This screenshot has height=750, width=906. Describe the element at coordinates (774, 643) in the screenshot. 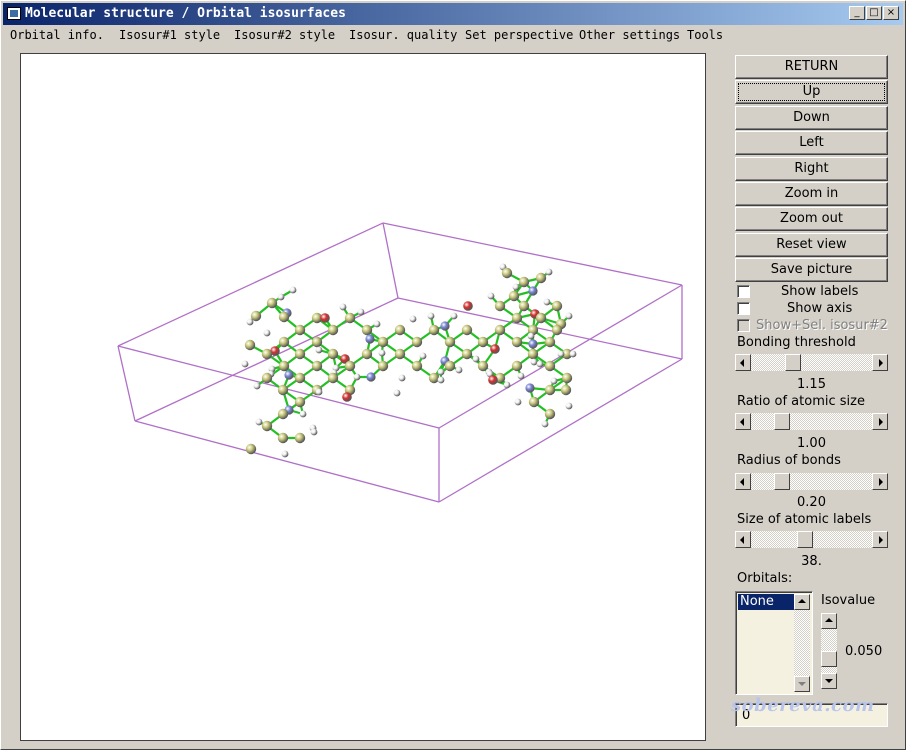

I see `orbitals-listbox: None` at that location.